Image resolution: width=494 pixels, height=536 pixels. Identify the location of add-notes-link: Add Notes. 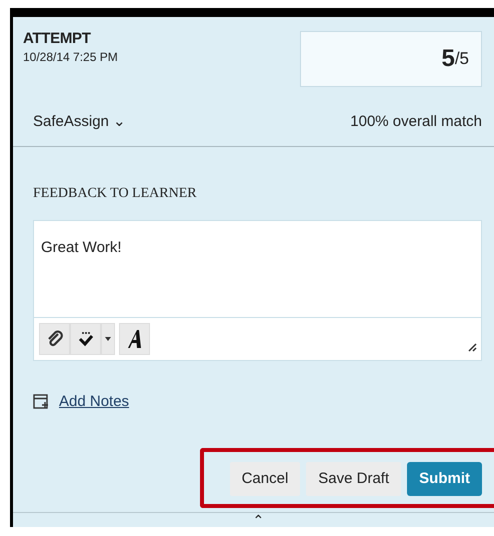
(94, 402).